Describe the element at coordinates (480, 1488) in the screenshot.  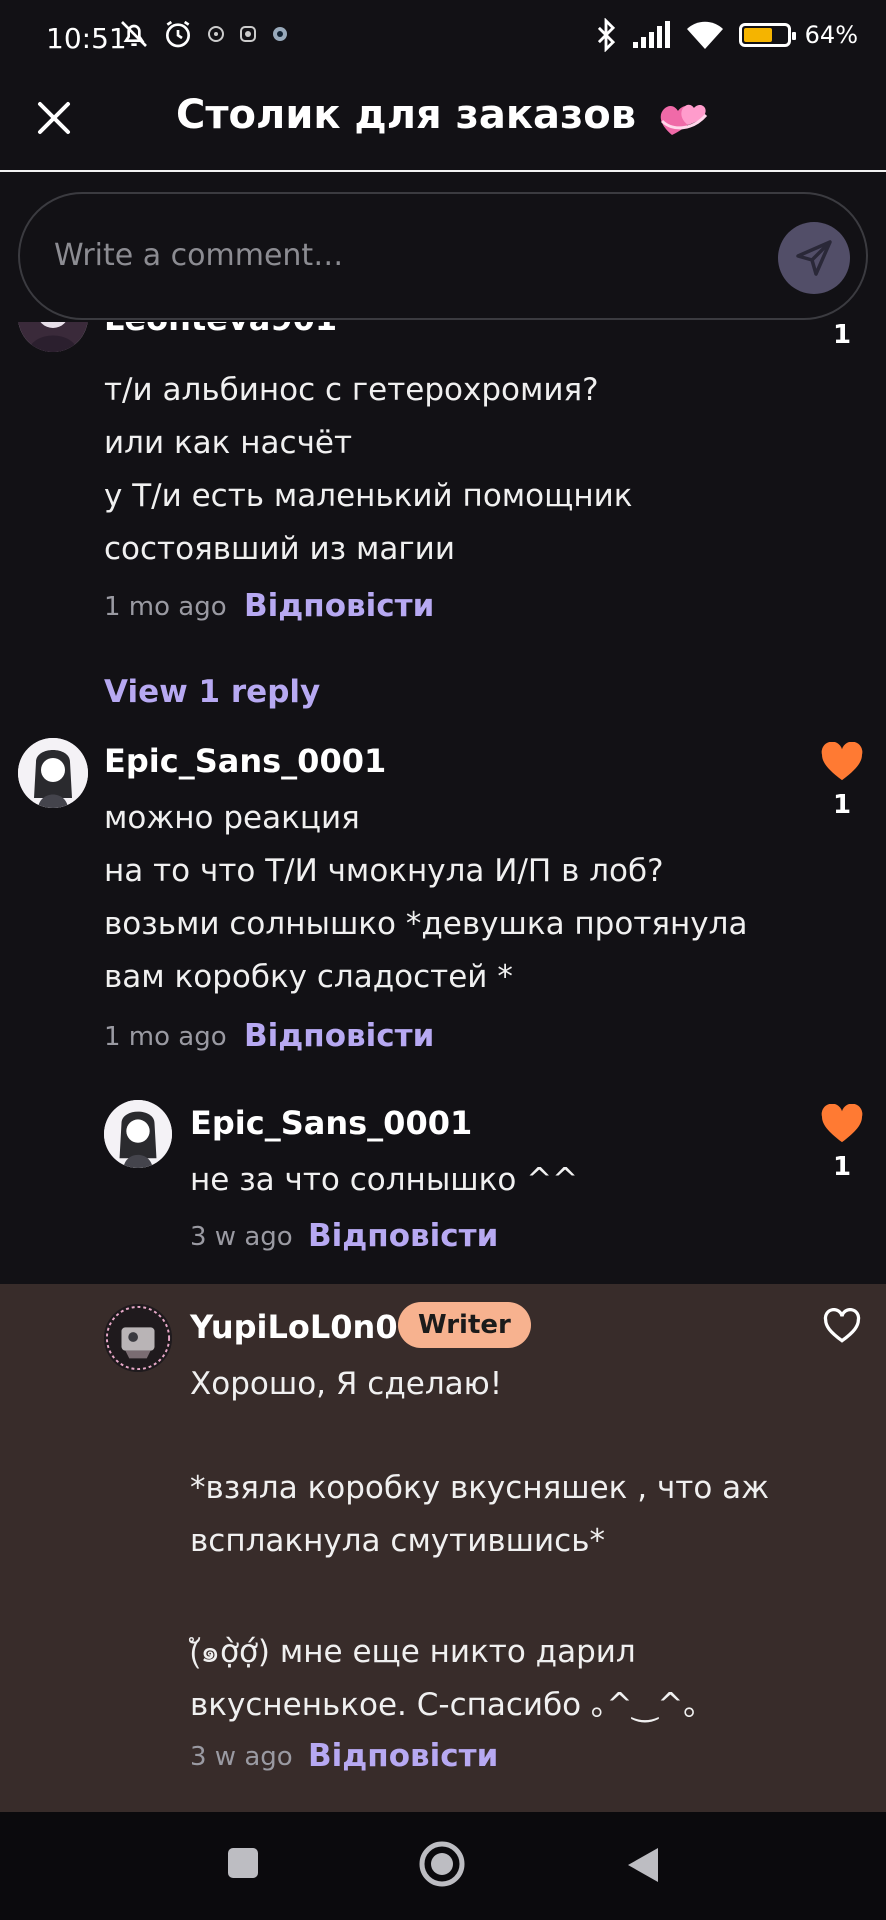
I see `comment-text-line: *взяла коробку вкусняшек , что аж` at that location.